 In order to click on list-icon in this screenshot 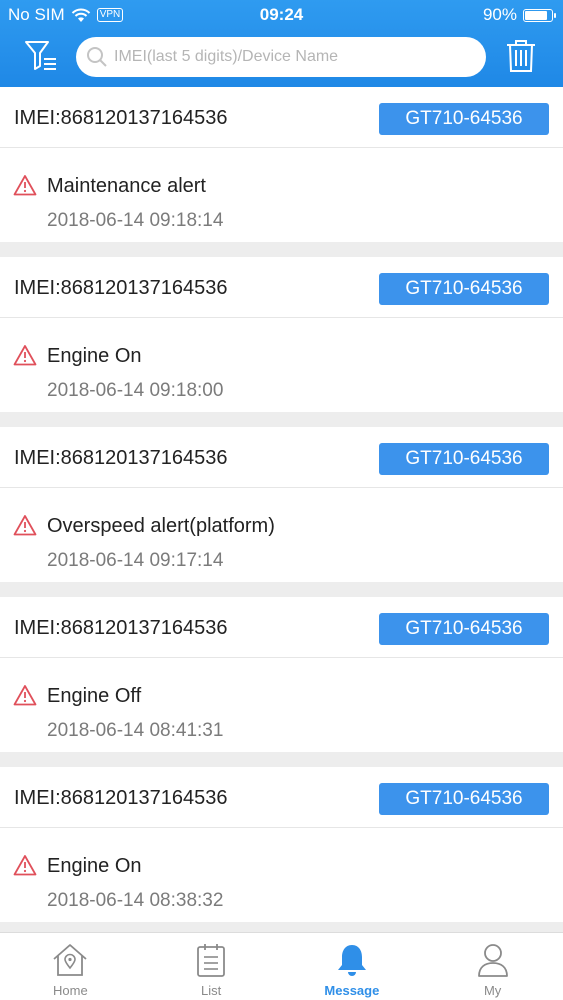, I will do `click(211, 960)`.